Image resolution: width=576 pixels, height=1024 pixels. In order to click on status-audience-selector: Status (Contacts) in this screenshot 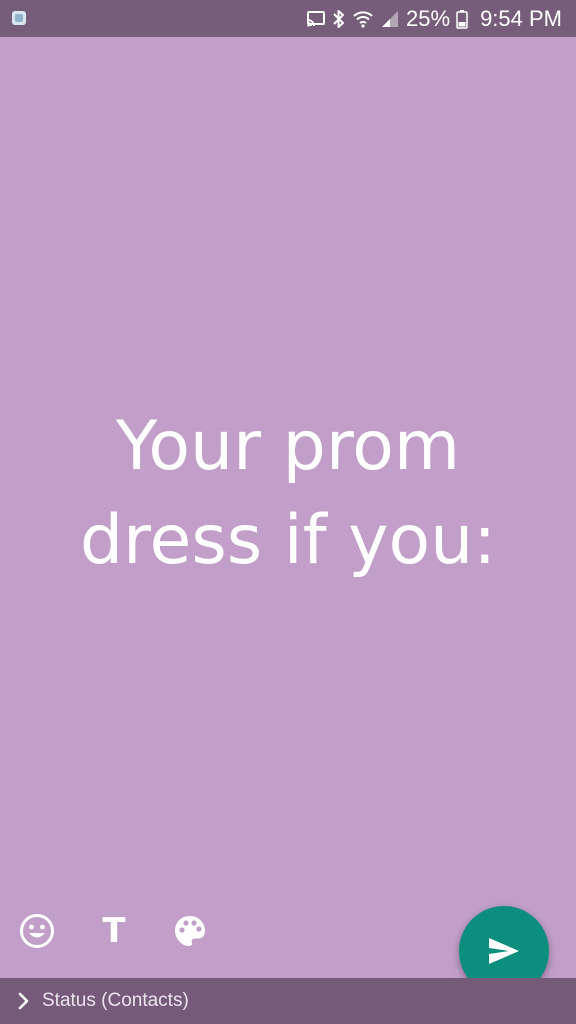, I will do `click(103, 1001)`.